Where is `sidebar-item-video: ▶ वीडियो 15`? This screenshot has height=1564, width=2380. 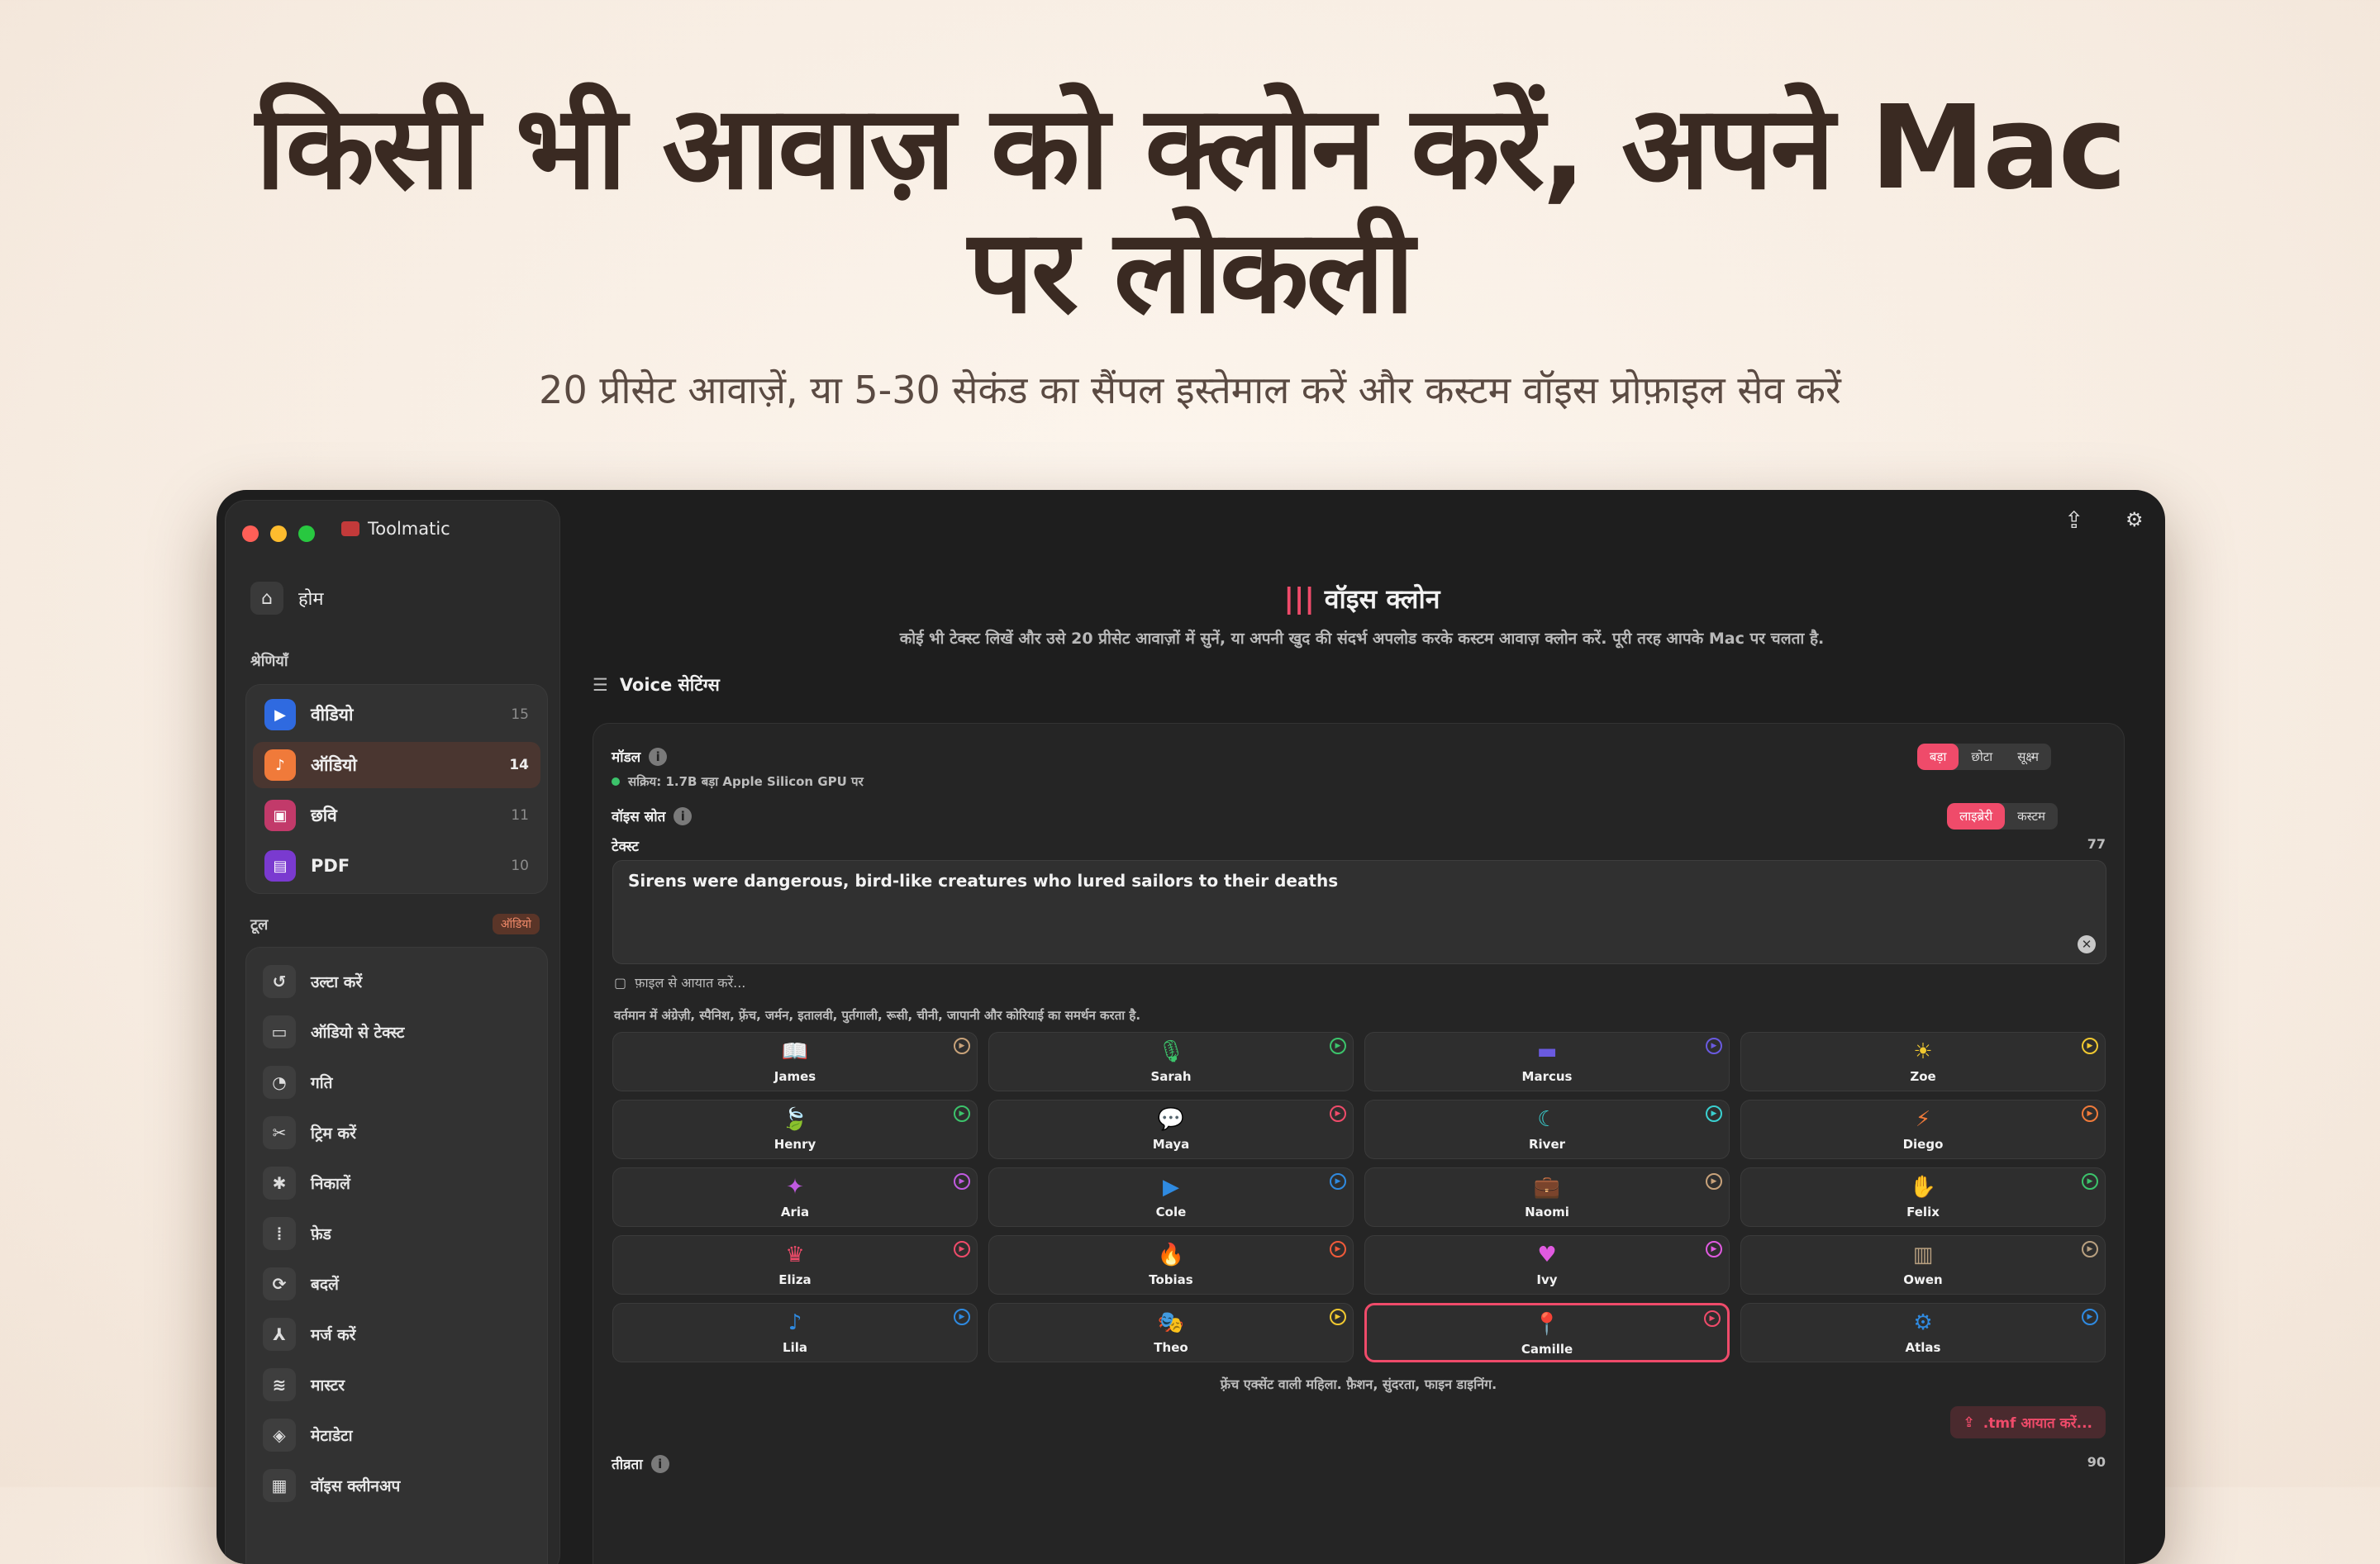 sidebar-item-video: ▶ वीडियो 15 is located at coordinates (396, 715).